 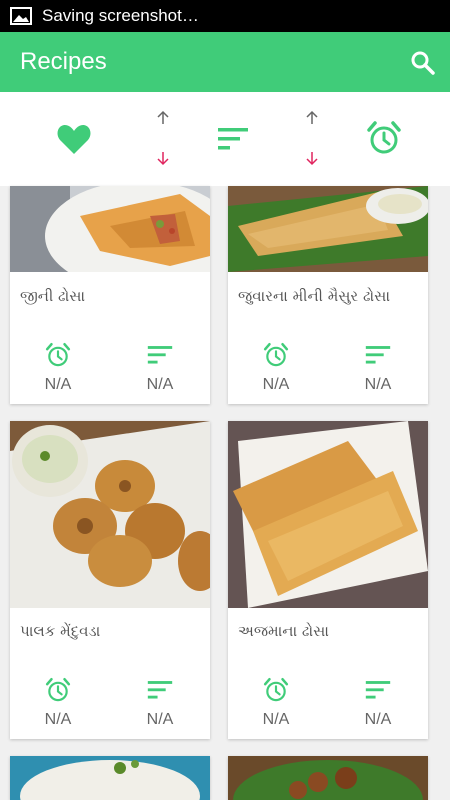 I want to click on recipe-name: જુવારના મીની મૈસુર ઢોસા, so click(x=314, y=296).